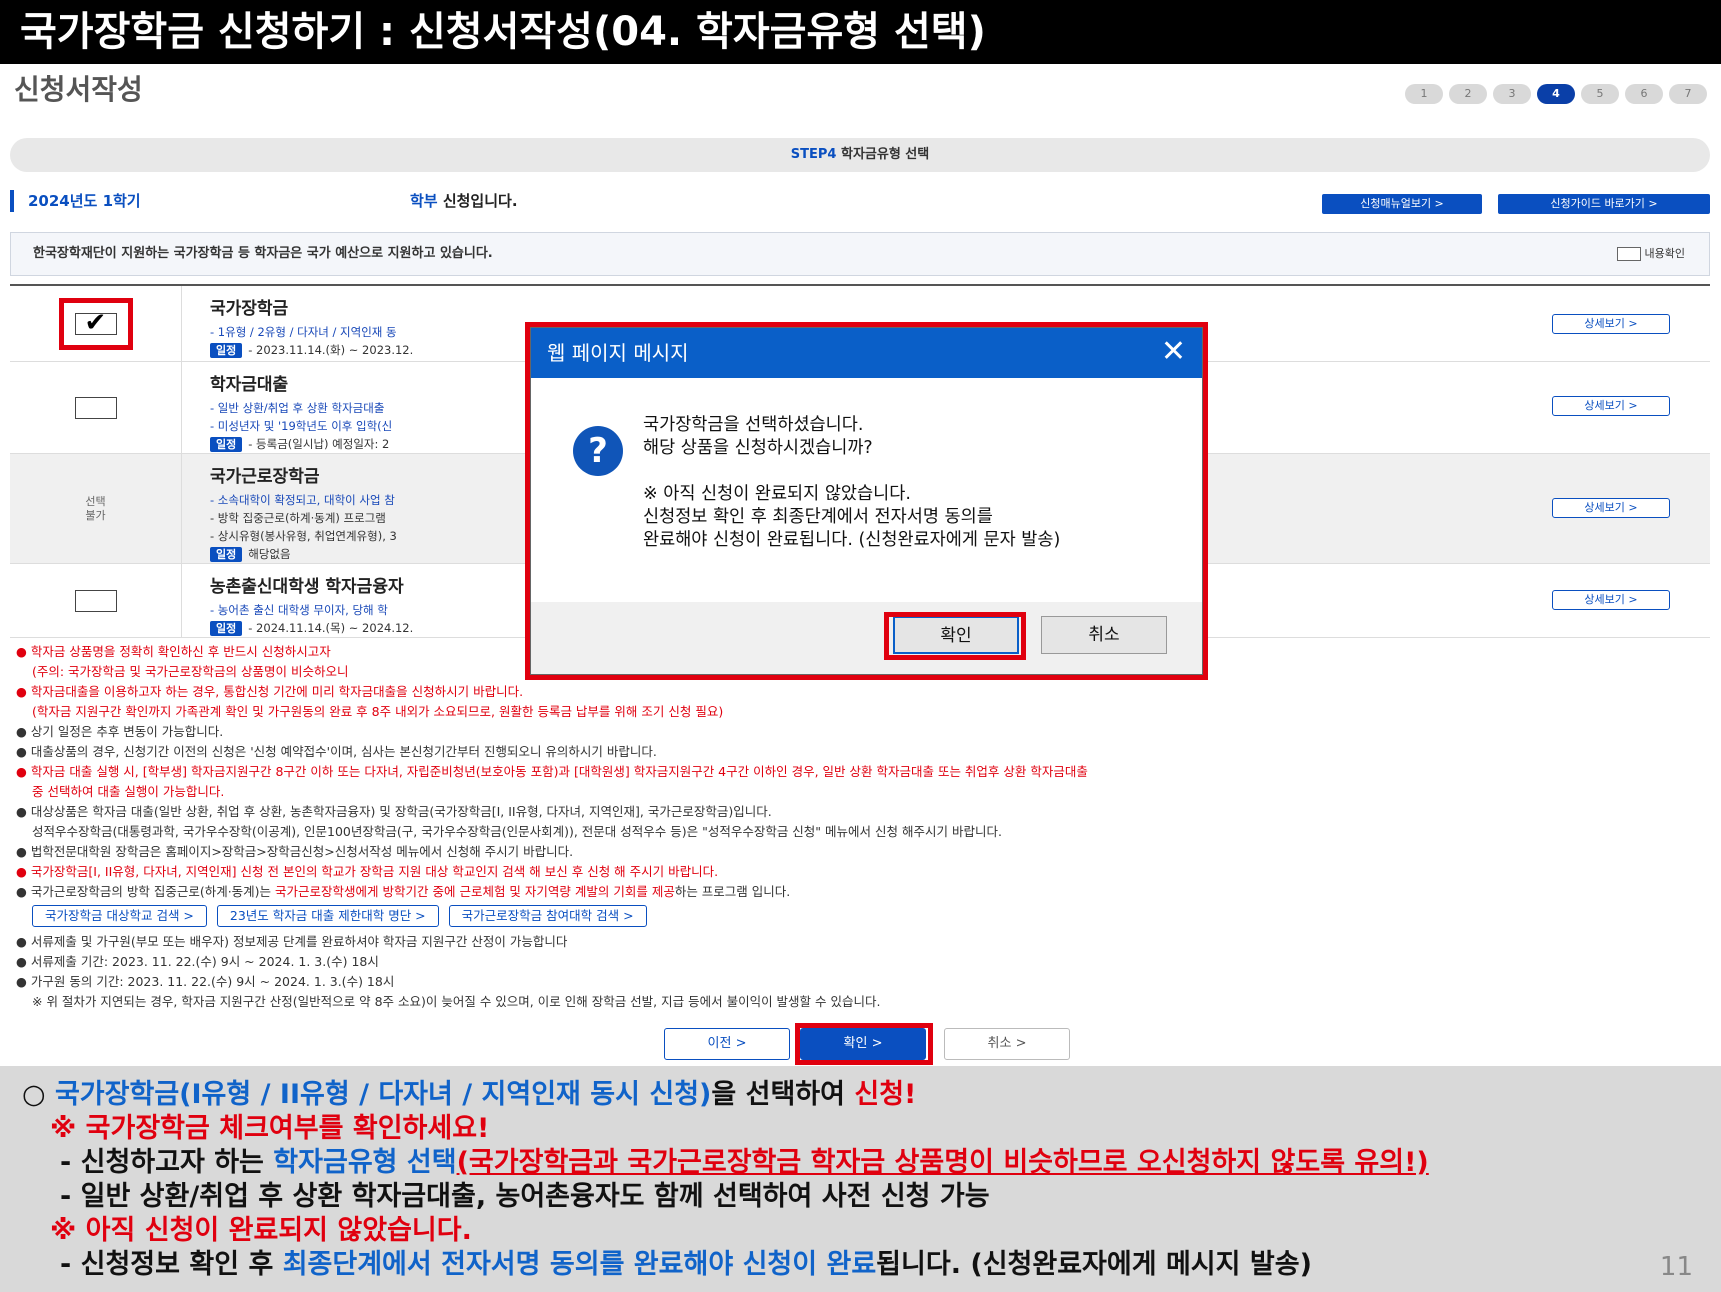 This screenshot has height=1292, width=1721. What do you see at coordinates (331, 350) in the screenshot?
I see `schedule-text: - 2023.11.14.(화) ~ 2023.12.` at bounding box center [331, 350].